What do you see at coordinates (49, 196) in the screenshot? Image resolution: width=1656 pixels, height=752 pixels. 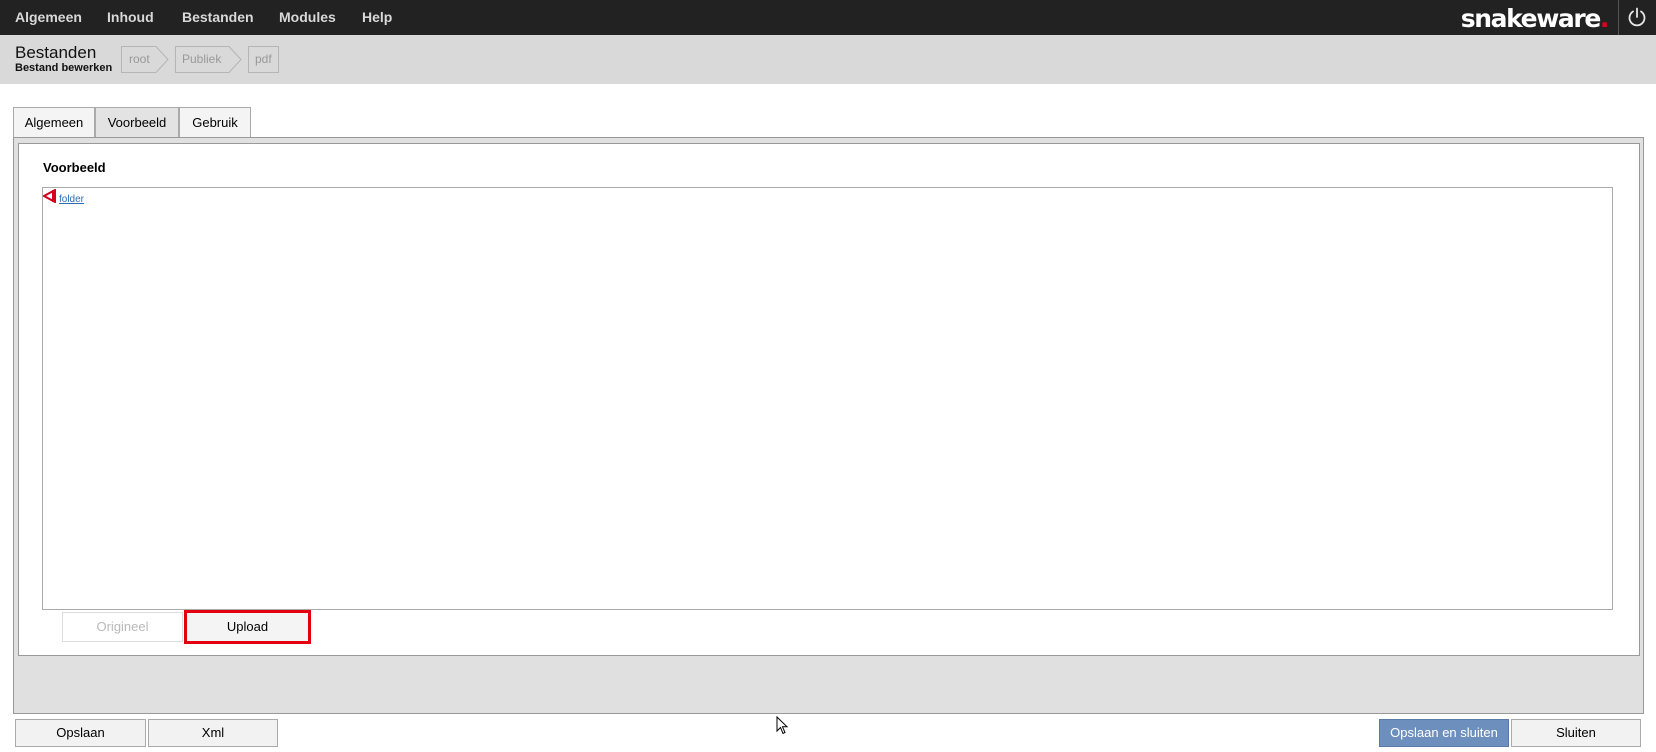 I see `pdf-icon` at bounding box center [49, 196].